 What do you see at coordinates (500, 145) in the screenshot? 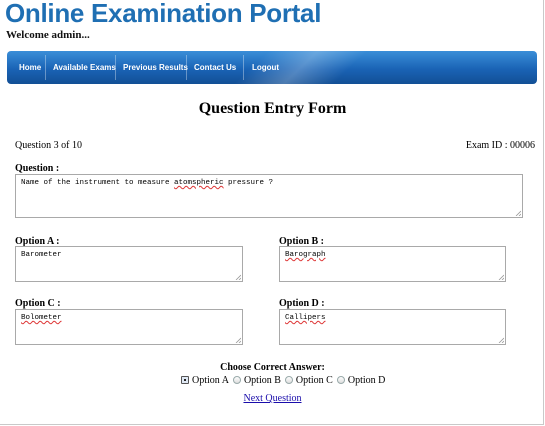
I see `exam-id: Exam ID : 00006` at bounding box center [500, 145].